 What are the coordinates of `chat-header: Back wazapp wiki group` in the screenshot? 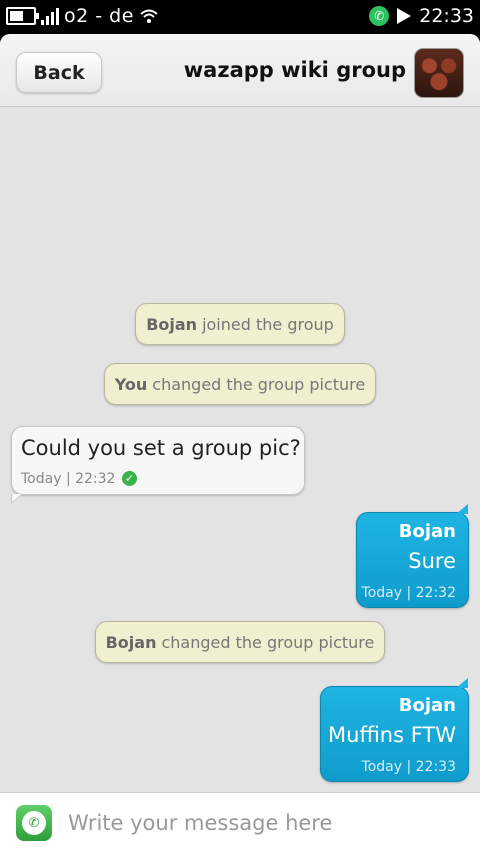 It's located at (240, 70).